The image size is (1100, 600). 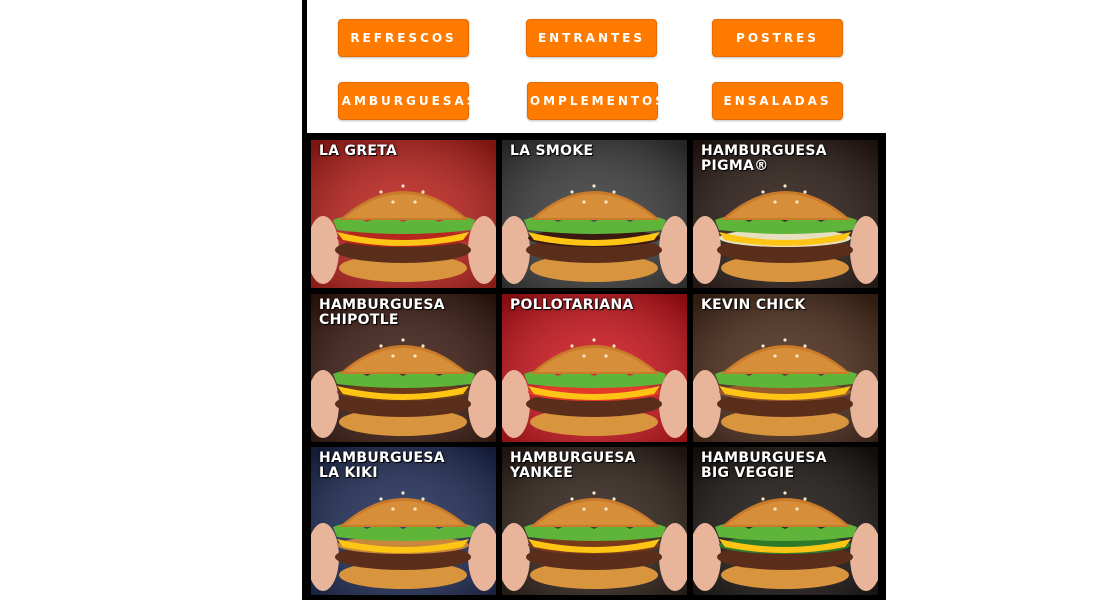 I want to click on category-button-postres: POSTRES, so click(x=777, y=38).